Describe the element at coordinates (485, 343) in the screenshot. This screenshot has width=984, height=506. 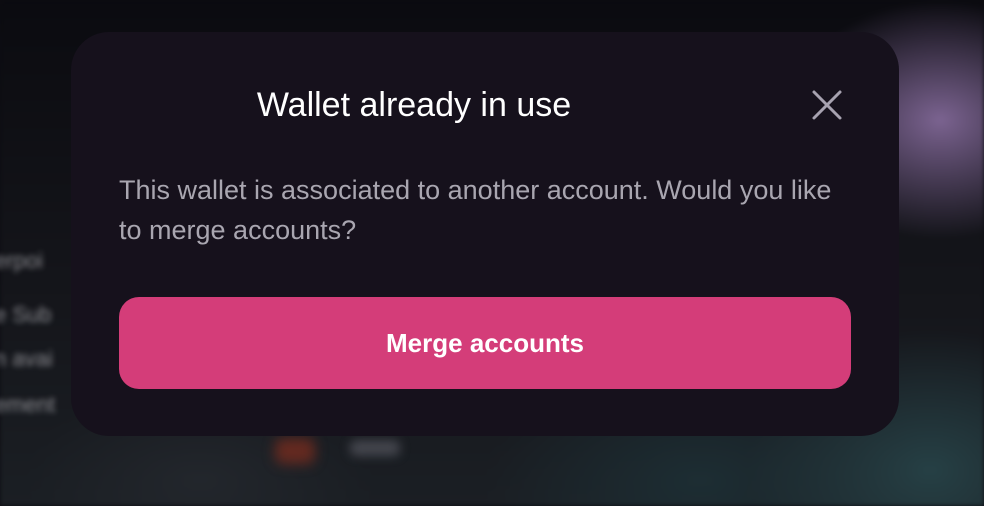
I see `merge-accounts-button: Merge accounts` at that location.